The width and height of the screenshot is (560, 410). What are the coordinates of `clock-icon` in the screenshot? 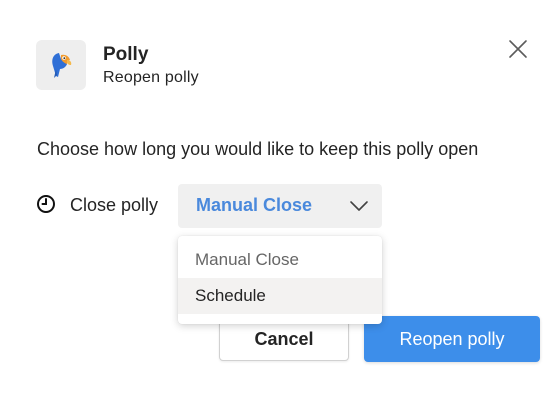 It's located at (46, 204).